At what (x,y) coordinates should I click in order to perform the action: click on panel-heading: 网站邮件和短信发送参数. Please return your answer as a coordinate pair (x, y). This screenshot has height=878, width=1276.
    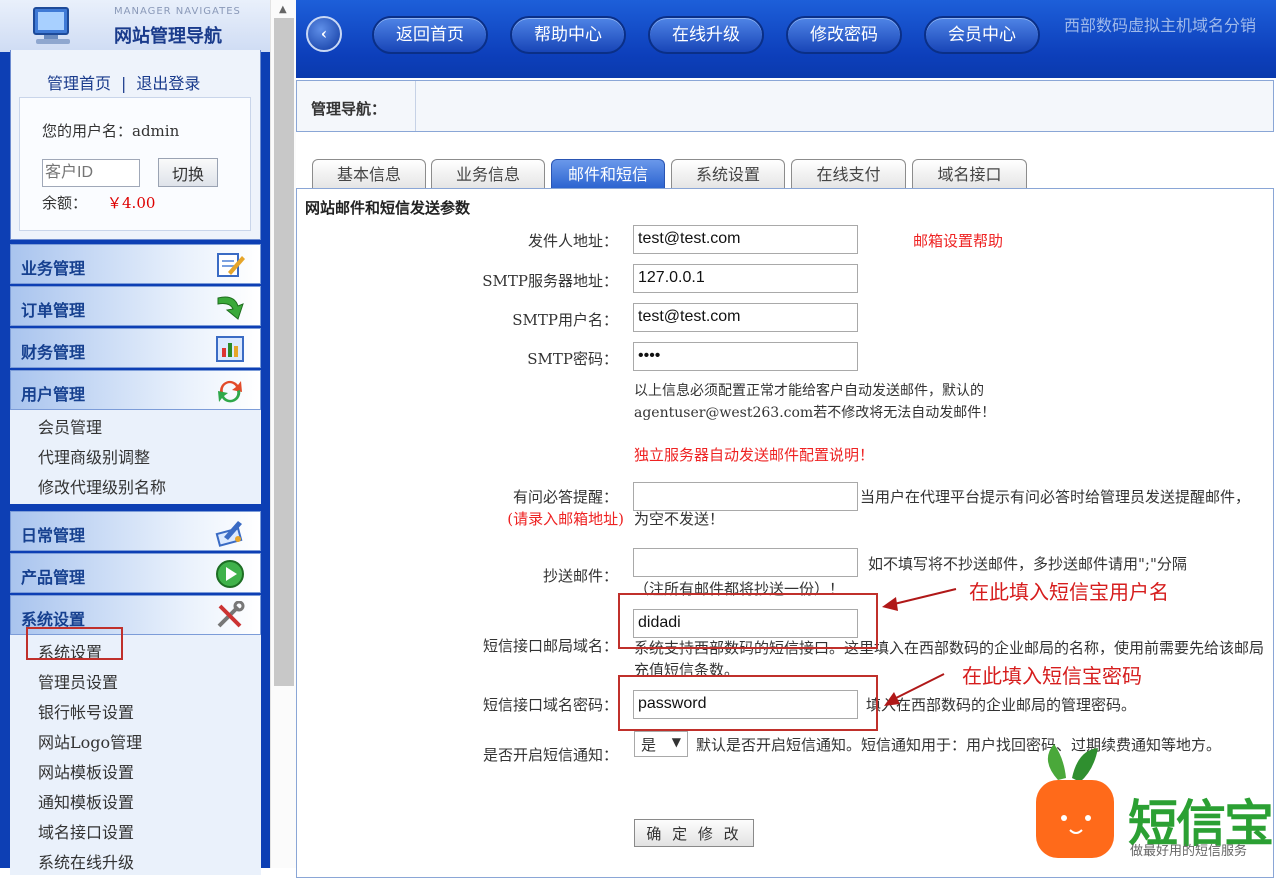
    Looking at the image, I should click on (388, 208).